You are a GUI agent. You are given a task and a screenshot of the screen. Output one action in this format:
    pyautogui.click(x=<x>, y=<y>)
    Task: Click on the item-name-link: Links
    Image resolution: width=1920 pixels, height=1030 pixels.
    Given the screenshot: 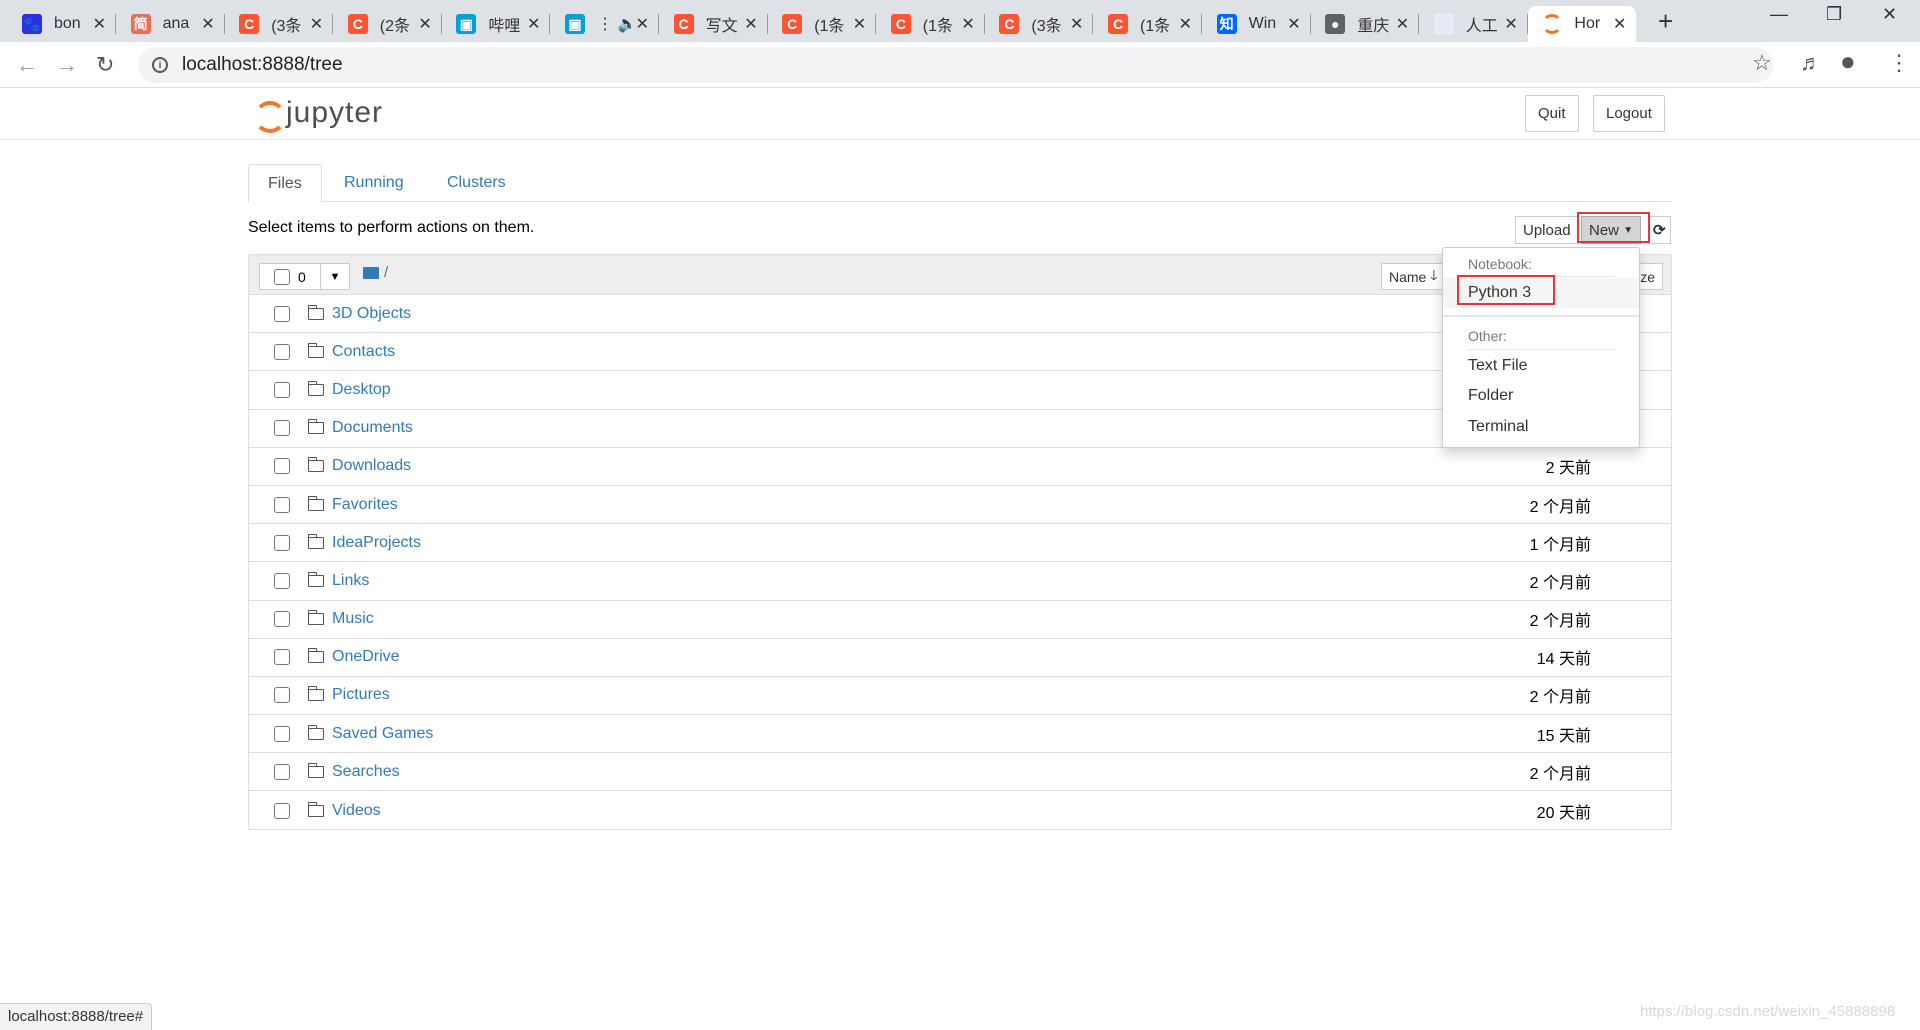 What is the action you would take?
    pyautogui.click(x=350, y=581)
    